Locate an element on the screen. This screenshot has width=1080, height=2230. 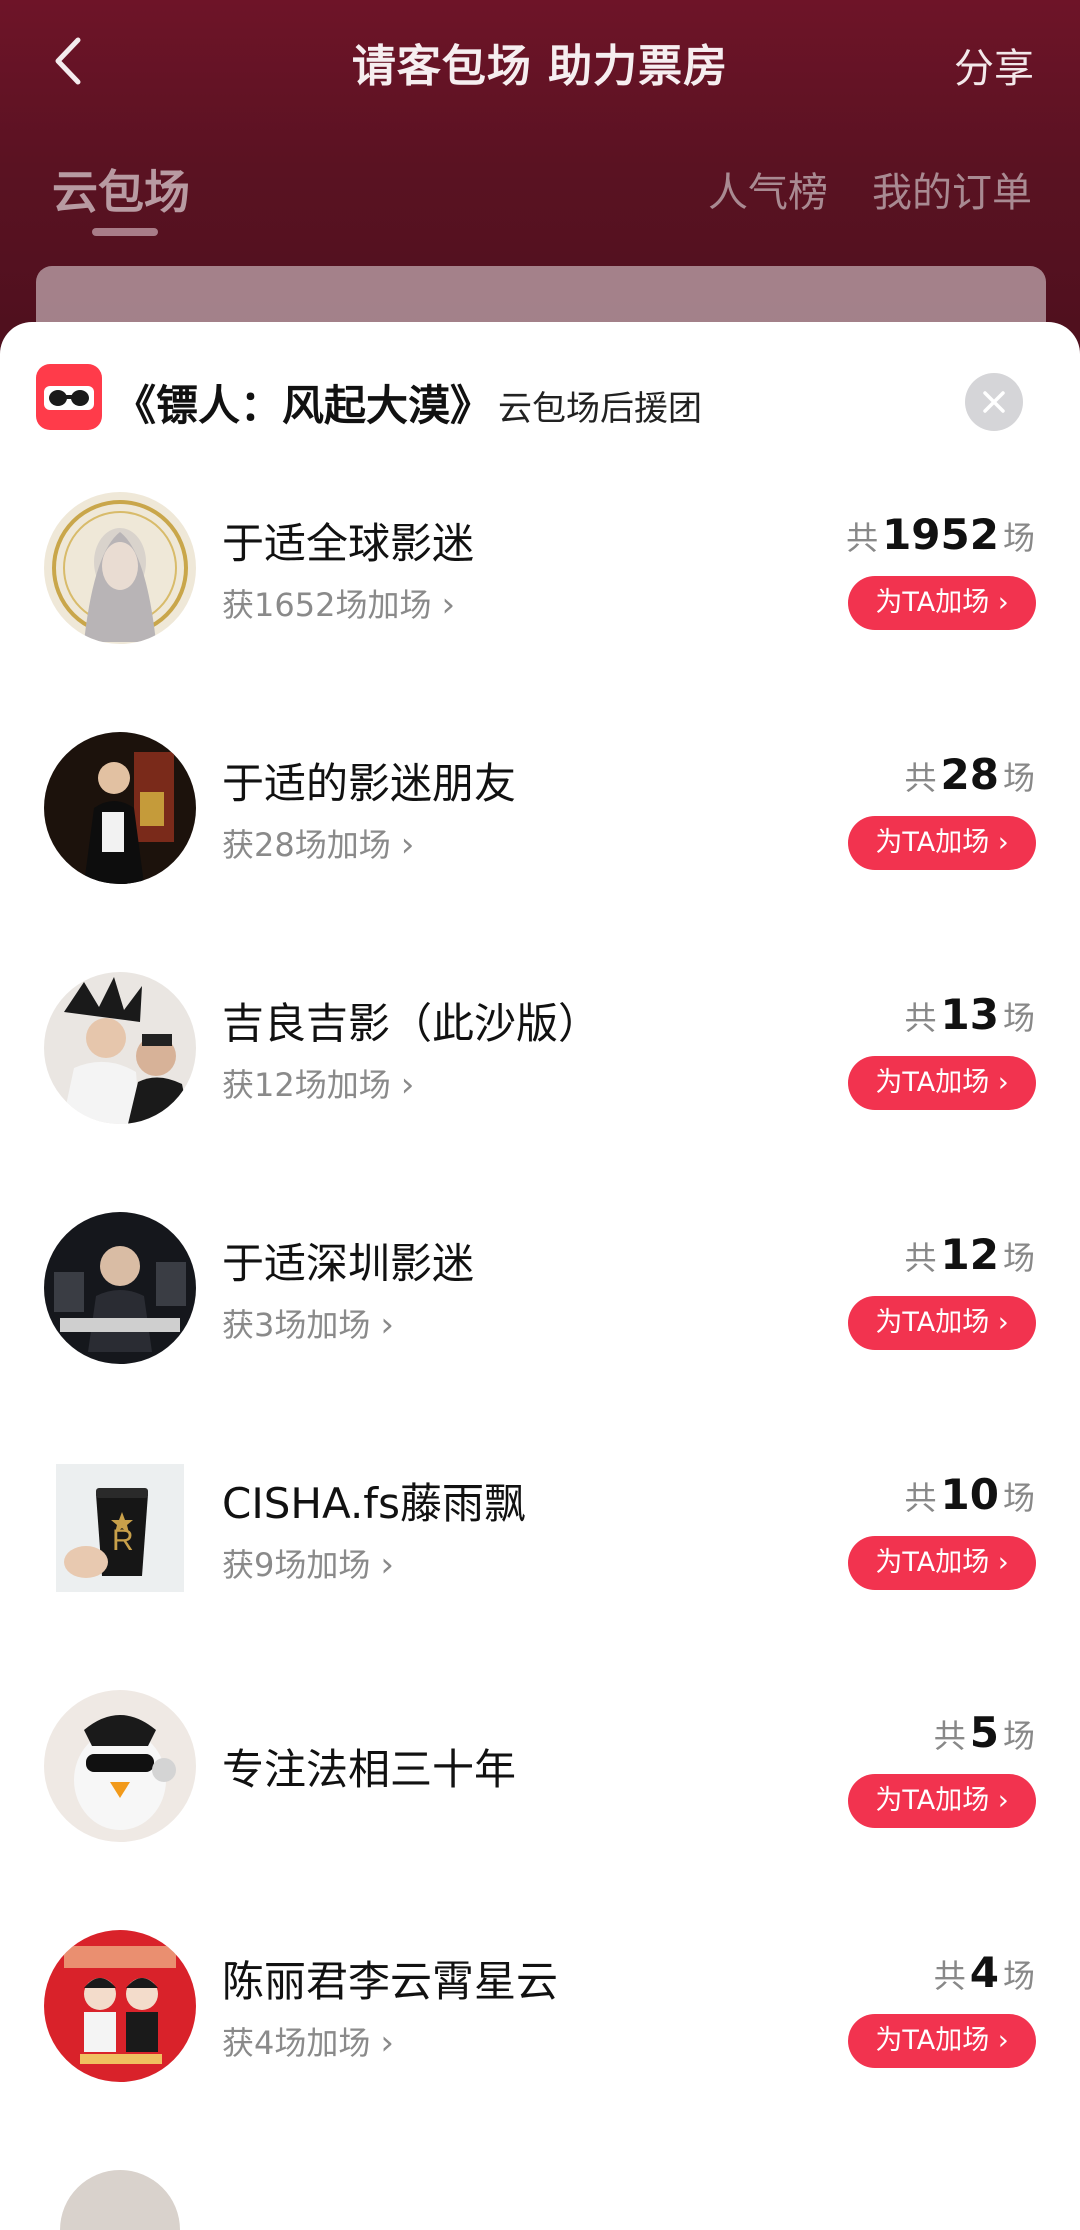
total-sessions: 共13 场 is located at coordinates (970, 1014).